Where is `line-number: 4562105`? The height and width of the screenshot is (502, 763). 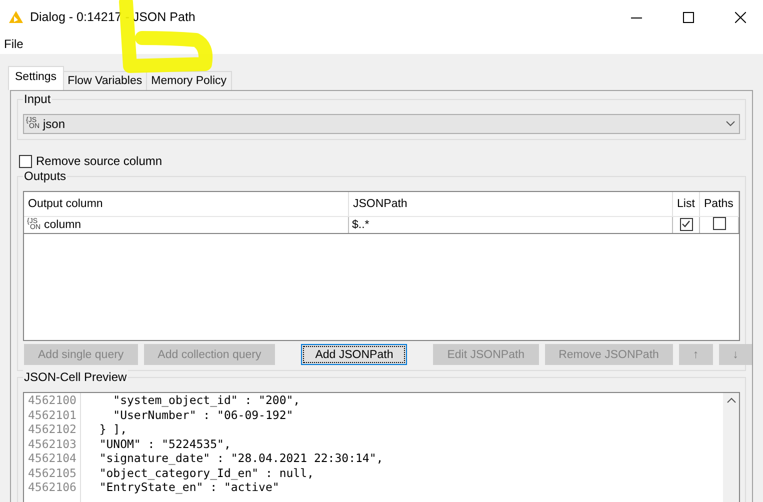 line-number: 4562105 is located at coordinates (52, 473).